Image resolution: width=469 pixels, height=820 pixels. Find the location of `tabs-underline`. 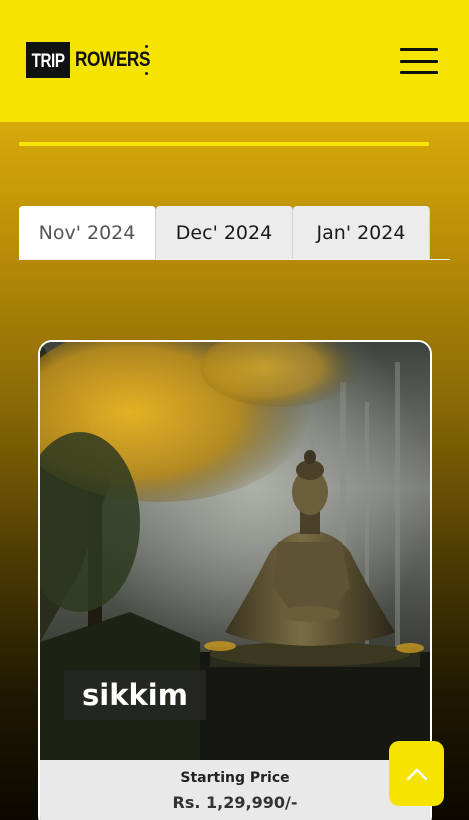

tabs-underline is located at coordinates (234, 259).